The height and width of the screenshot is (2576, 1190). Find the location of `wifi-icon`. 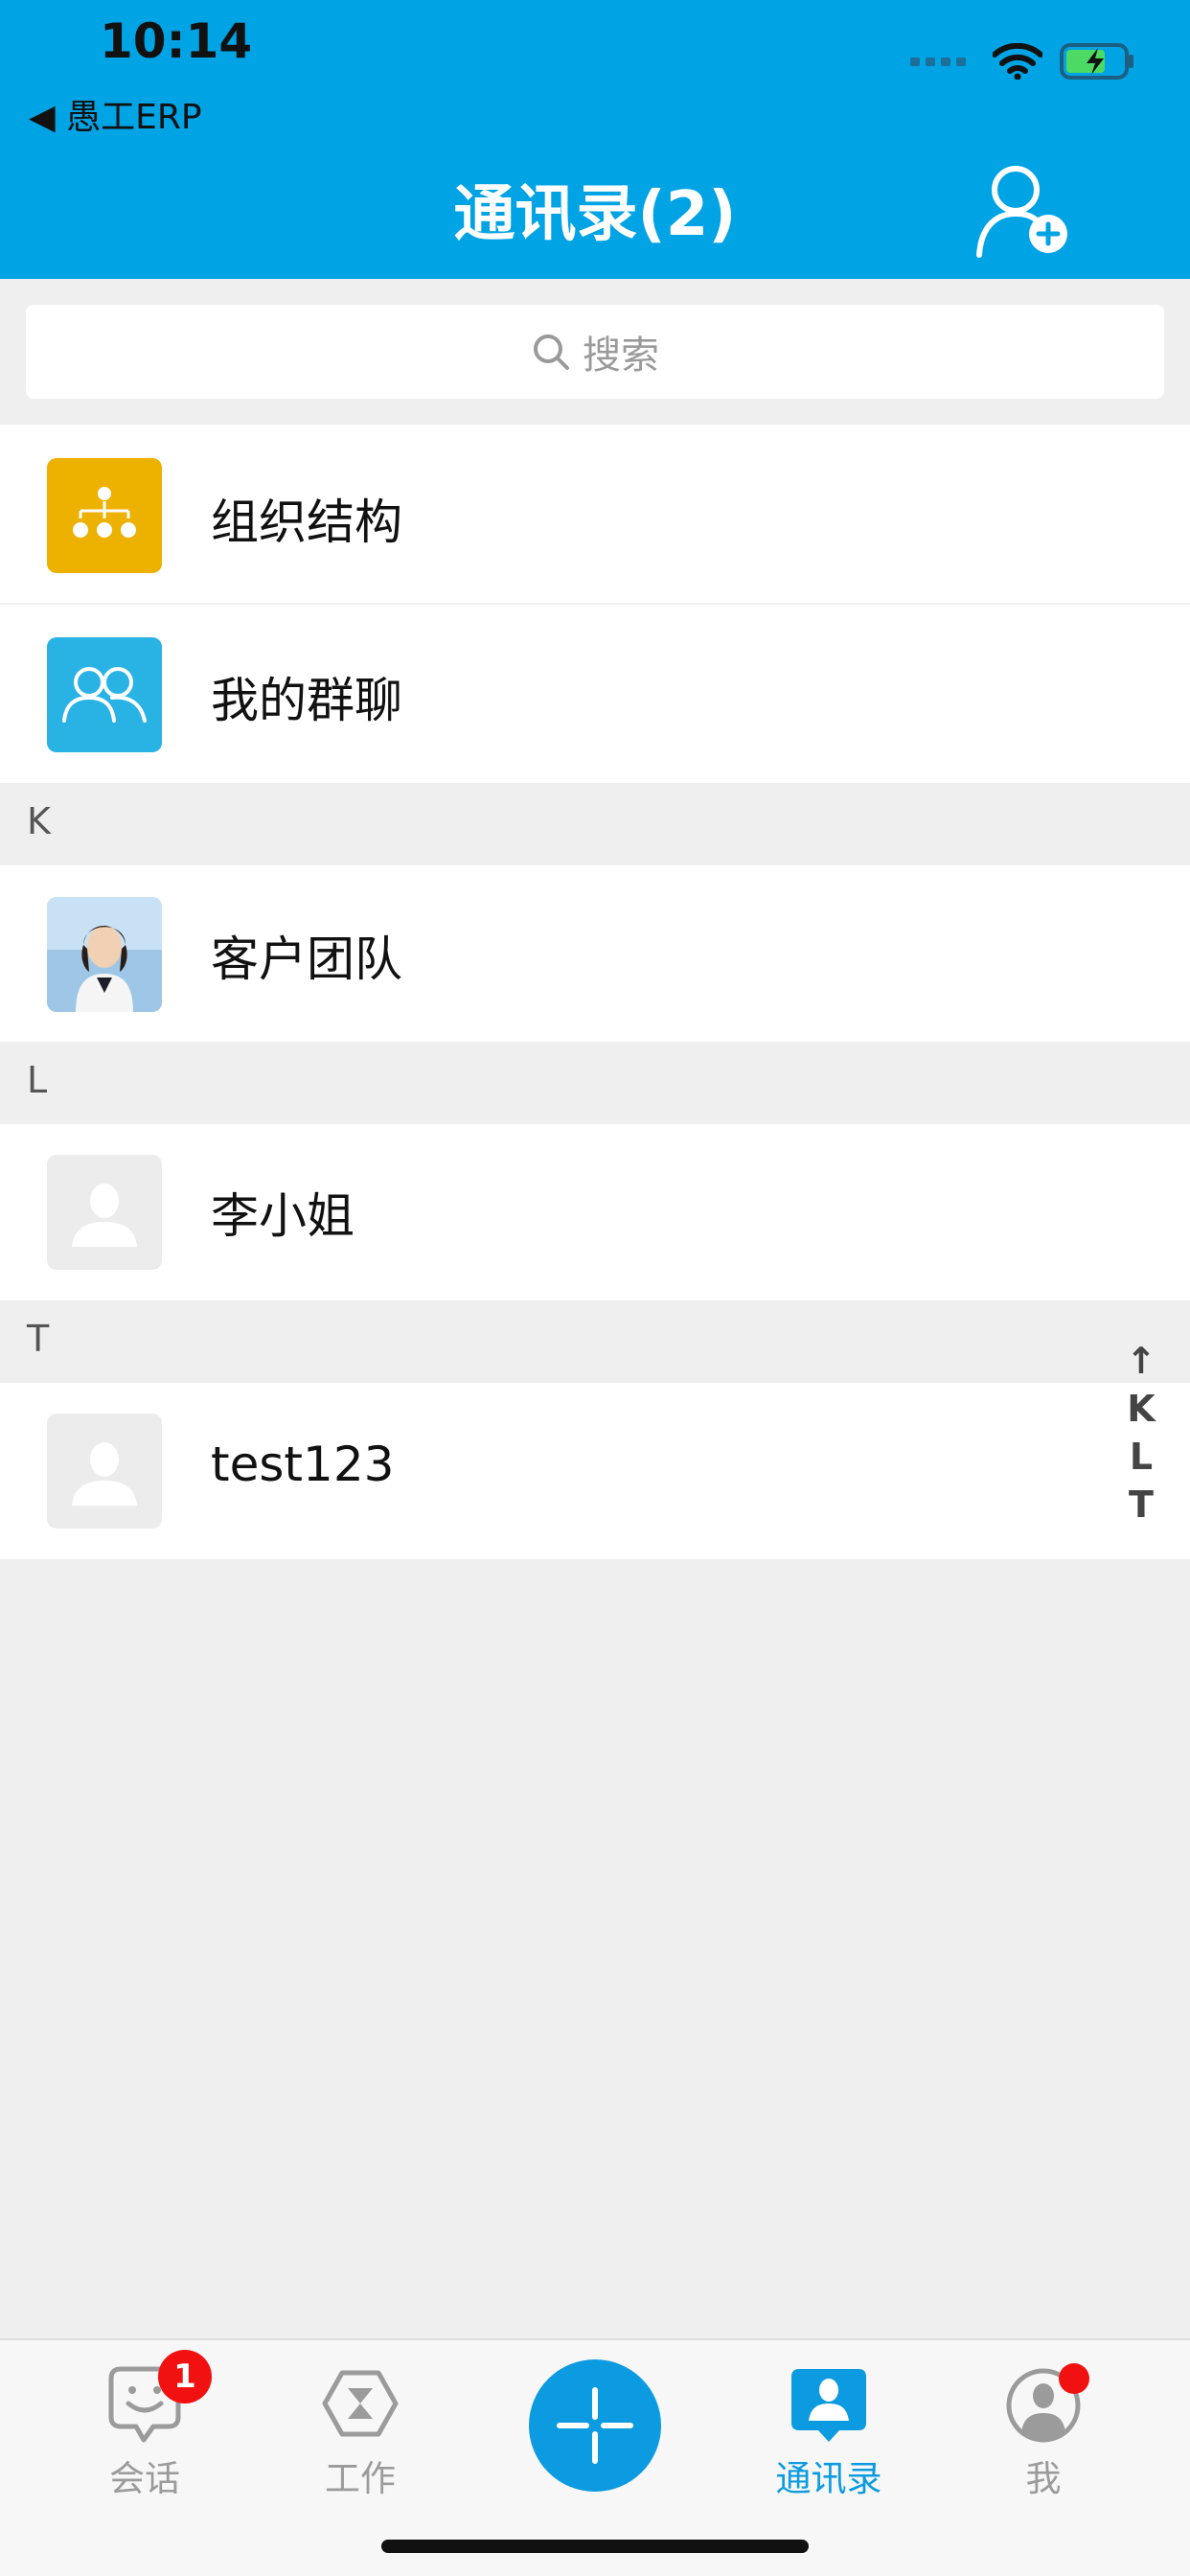

wifi-icon is located at coordinates (1017, 62).